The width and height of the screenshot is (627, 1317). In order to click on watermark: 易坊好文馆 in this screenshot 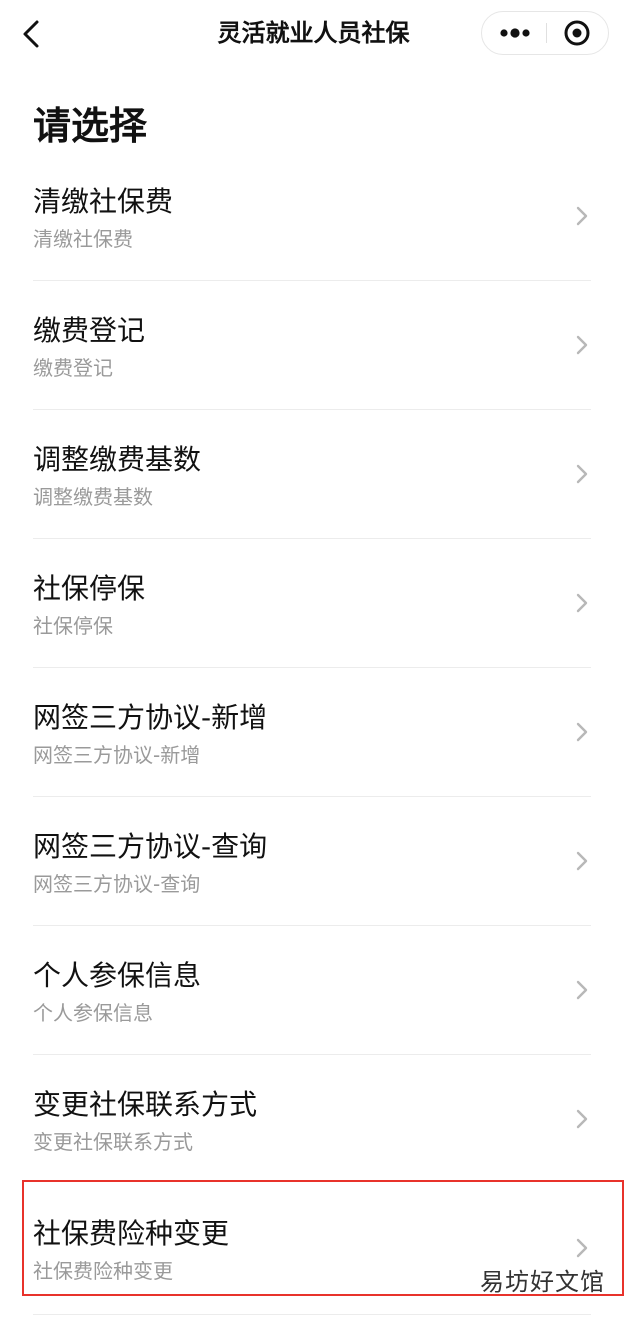, I will do `click(542, 1282)`.